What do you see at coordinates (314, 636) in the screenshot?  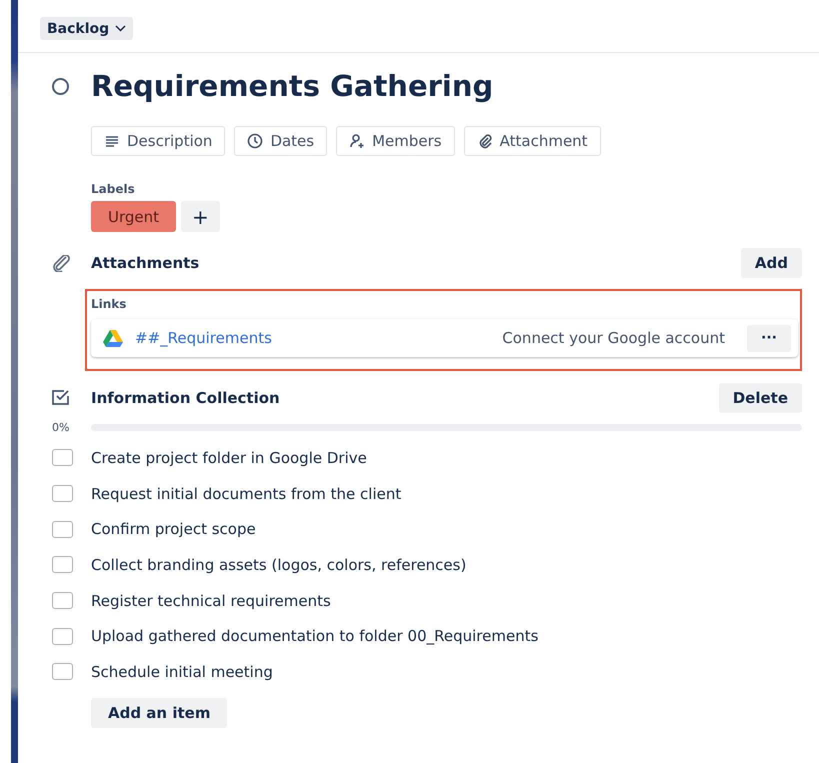 I see `checklist-item: Upload gathered documentation to folder 00_Requirements` at bounding box center [314, 636].